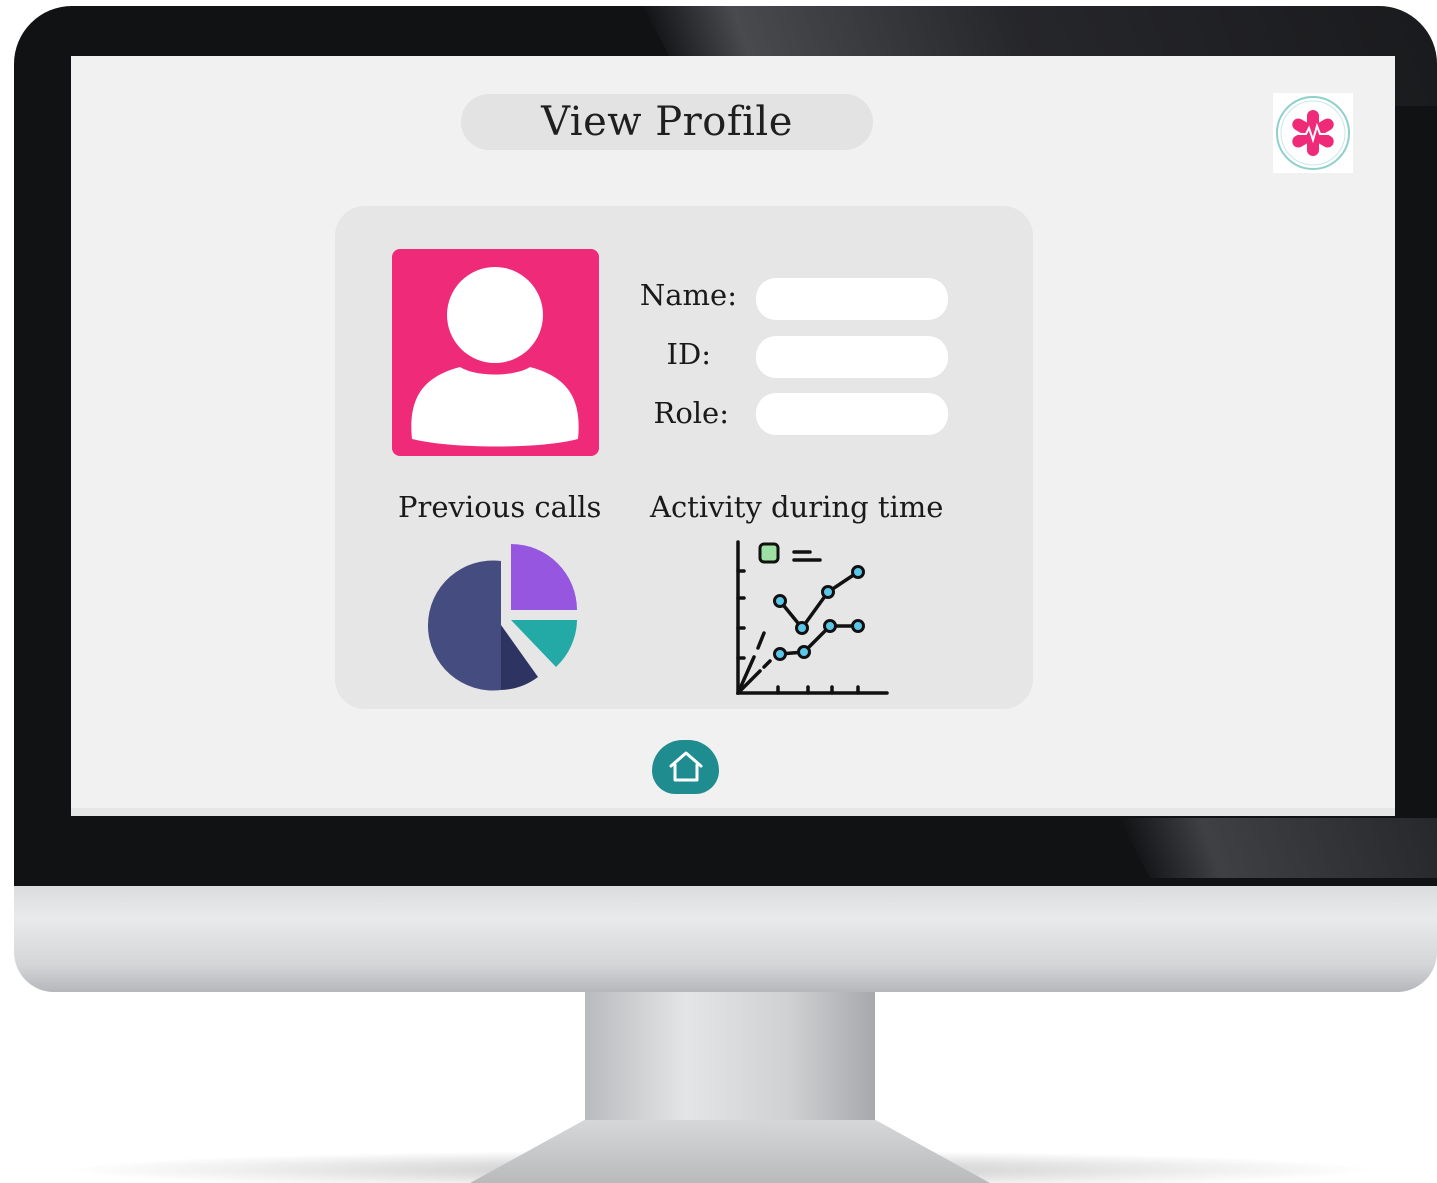 This screenshot has width=1437, height=1183. I want to click on page-title: View Profile, so click(667, 122).